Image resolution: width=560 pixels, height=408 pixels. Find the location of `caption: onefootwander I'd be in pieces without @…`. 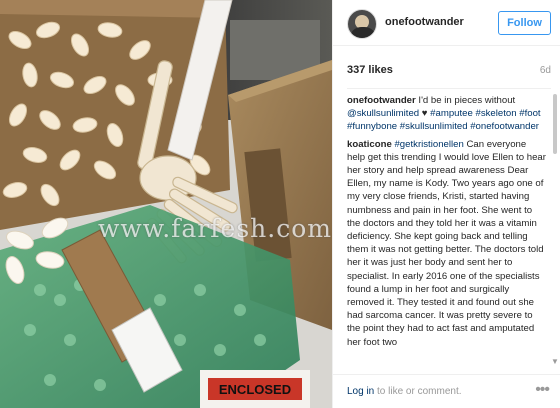

caption: onefootwander I'd be in pieces without @… is located at coordinates (447, 114).